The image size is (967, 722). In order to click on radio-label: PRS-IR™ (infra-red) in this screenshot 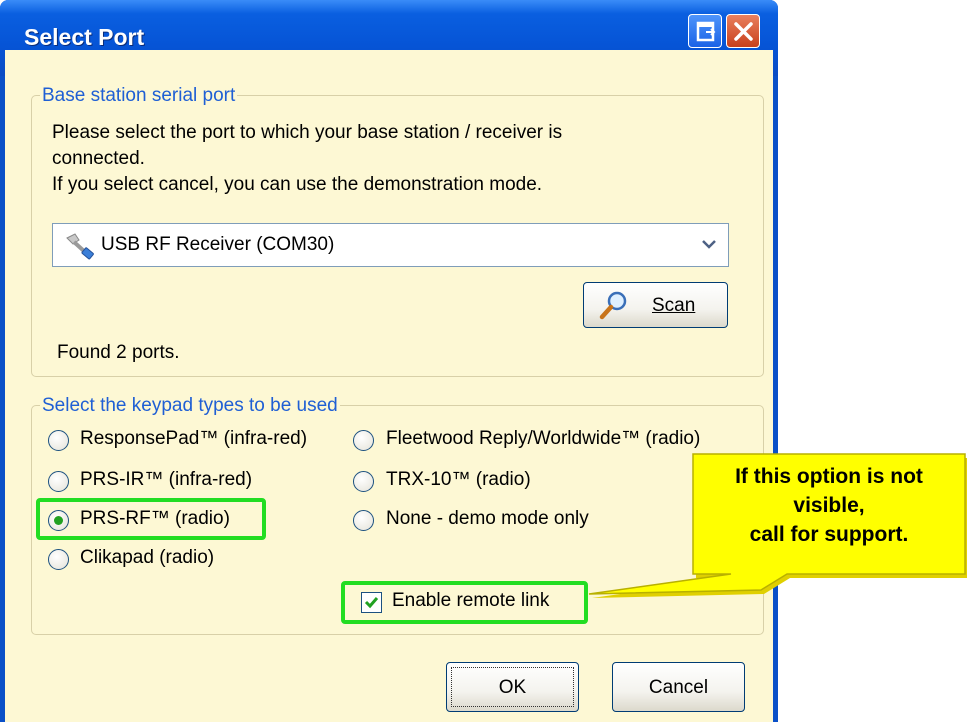, I will do `click(166, 479)`.